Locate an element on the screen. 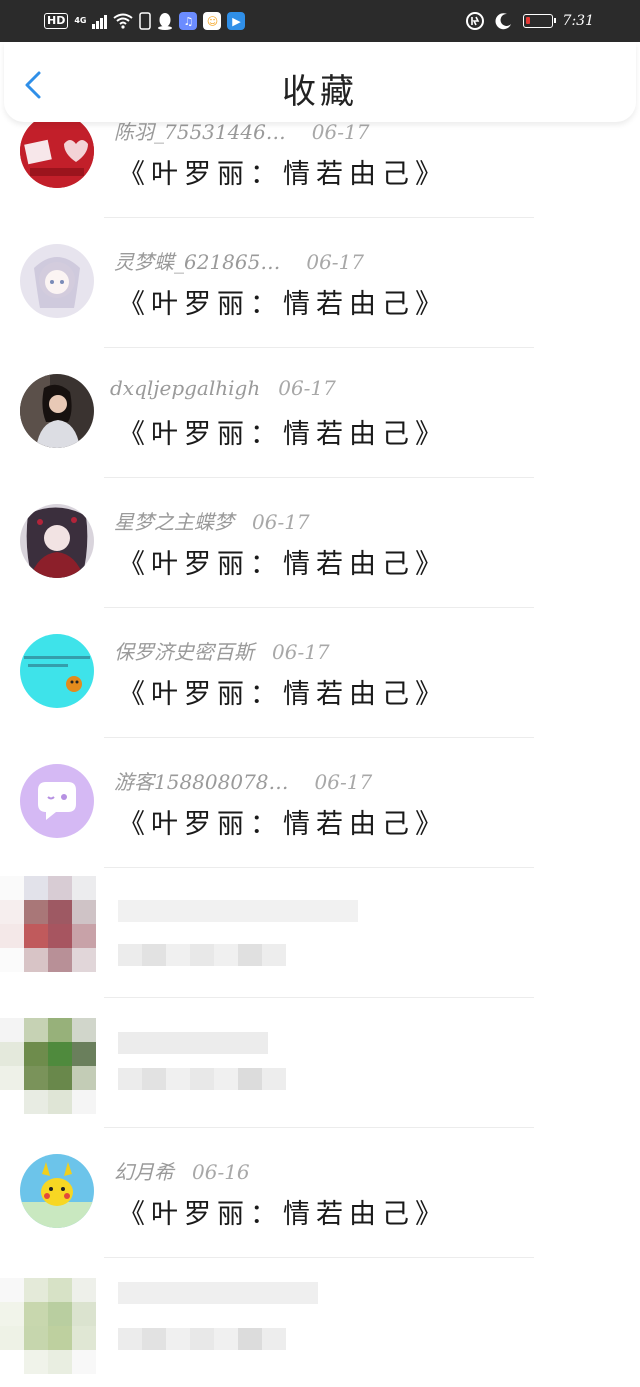  list-item: 星梦之主蝶梦 06-17 《叶罗丽：情若由己》 is located at coordinates (320, 543).